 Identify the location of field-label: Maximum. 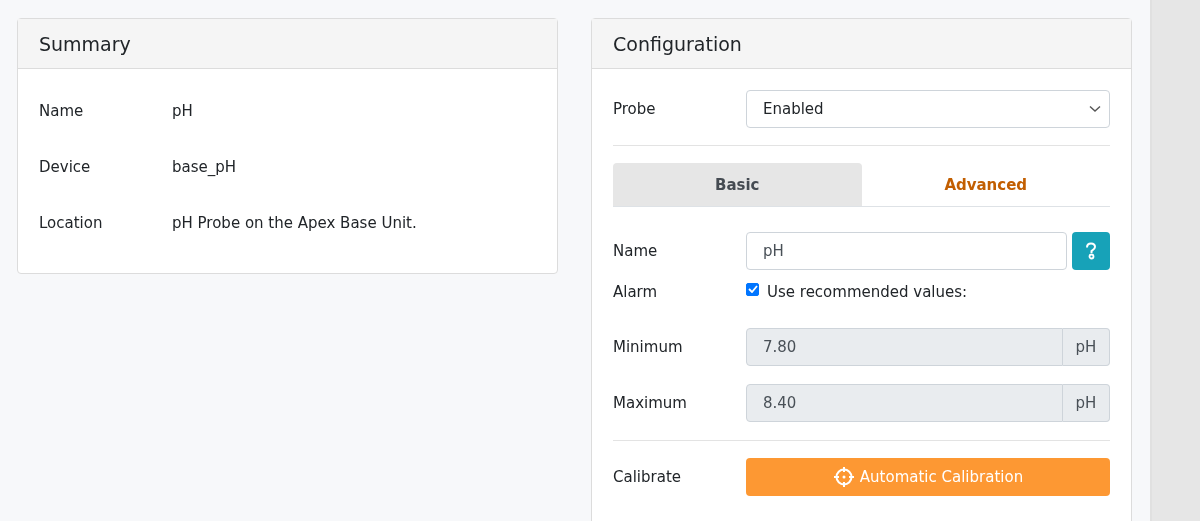
(650, 403).